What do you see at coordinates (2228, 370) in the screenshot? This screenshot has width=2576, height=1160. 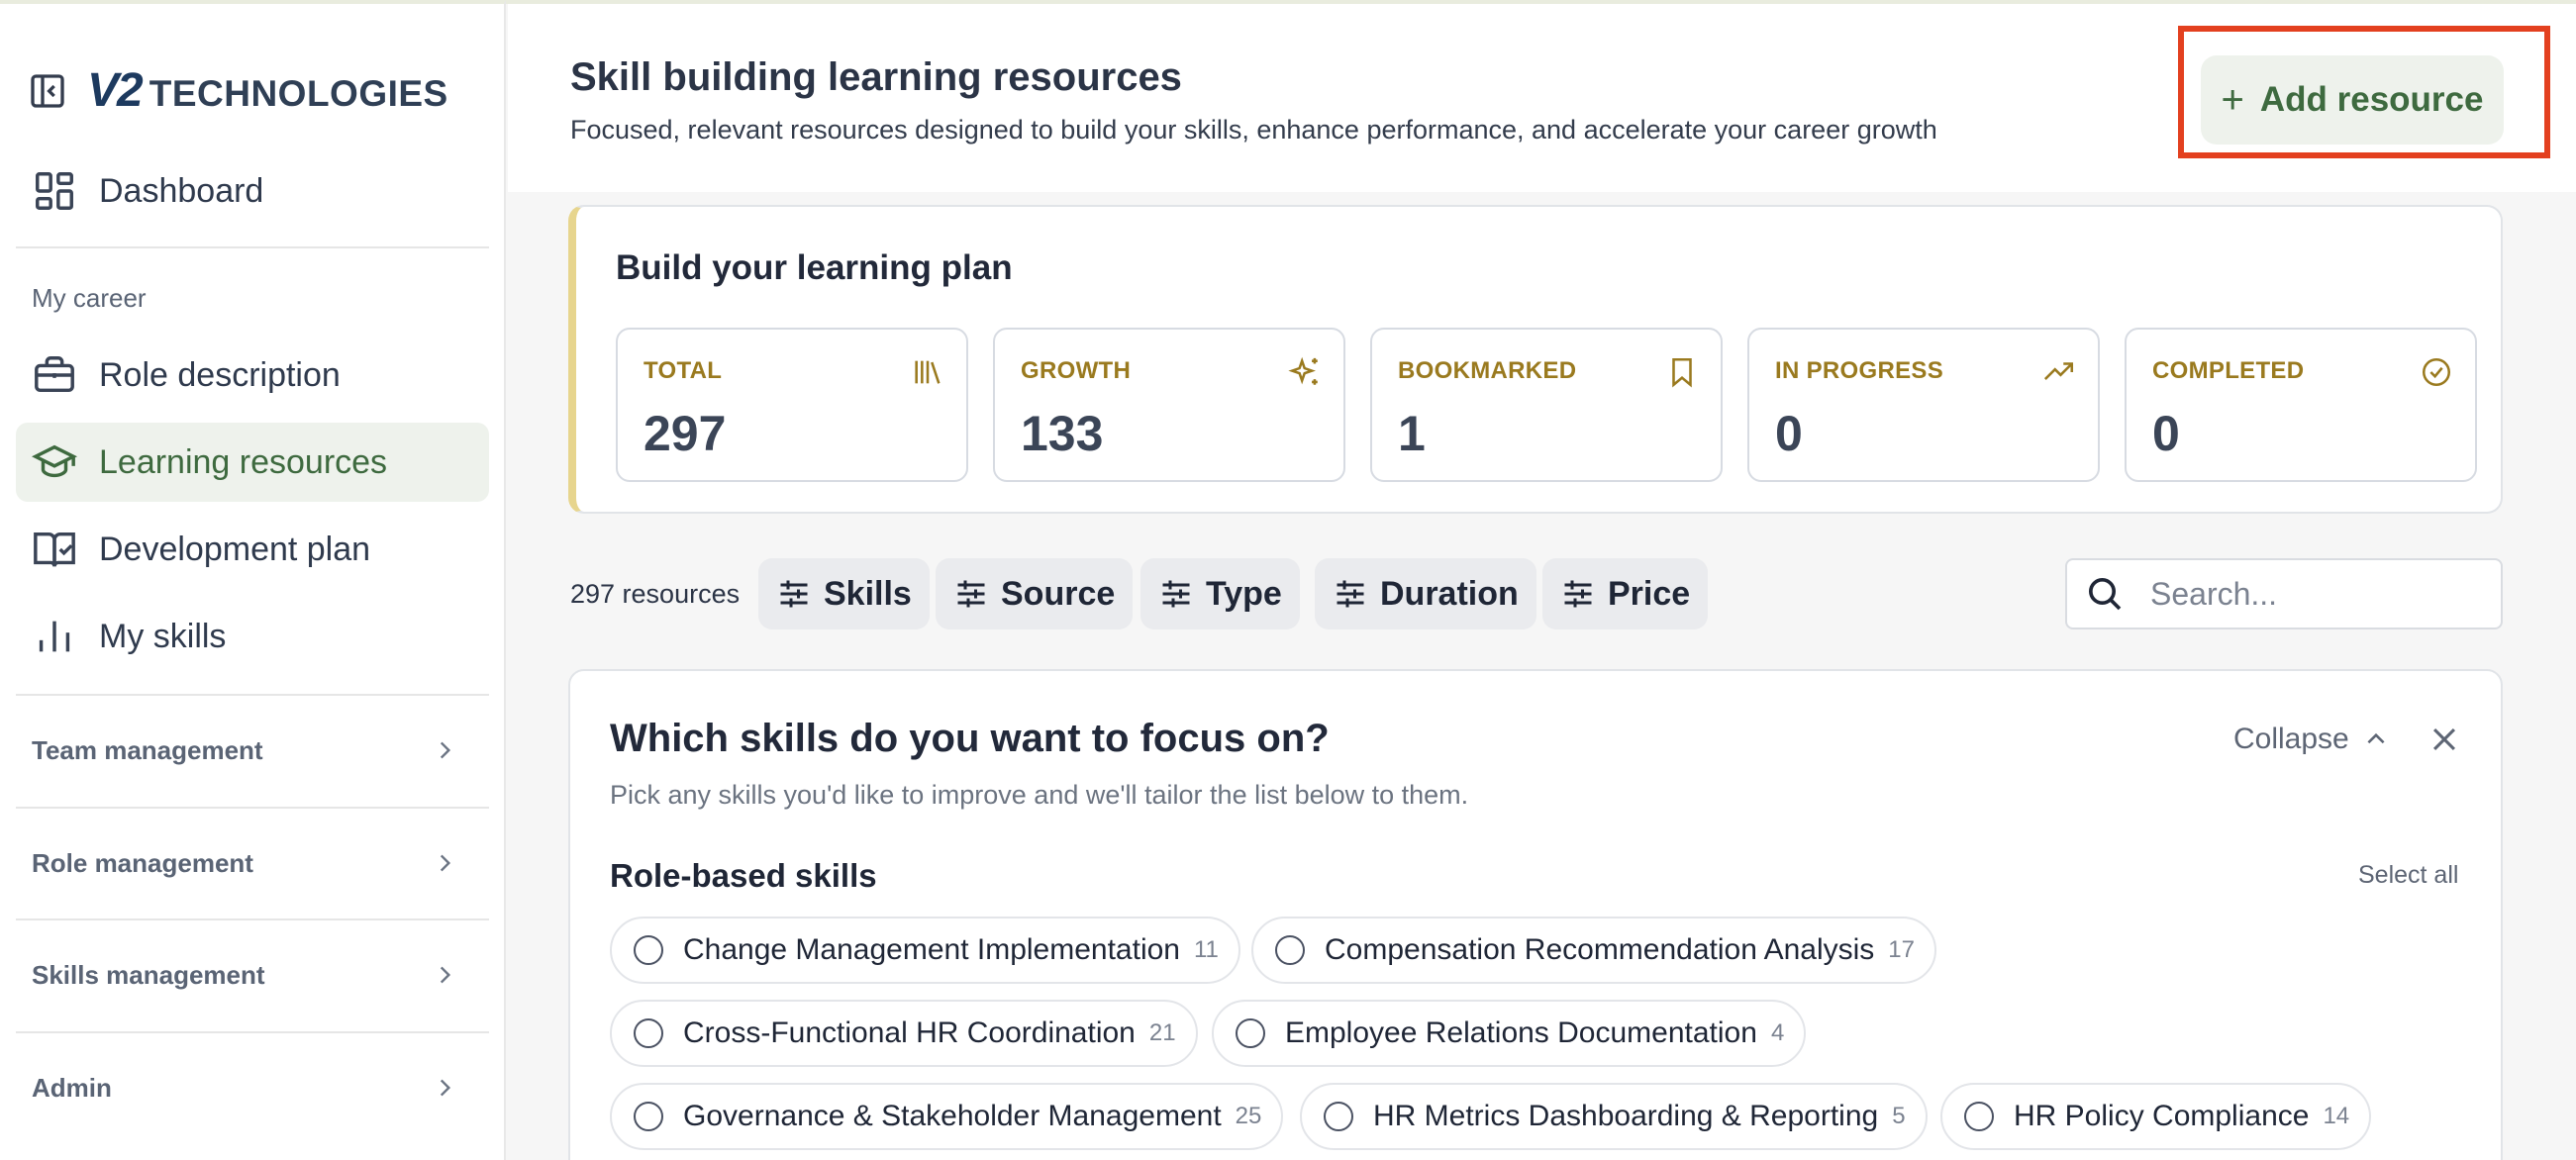 I see `stat-label: COMPLETED` at bounding box center [2228, 370].